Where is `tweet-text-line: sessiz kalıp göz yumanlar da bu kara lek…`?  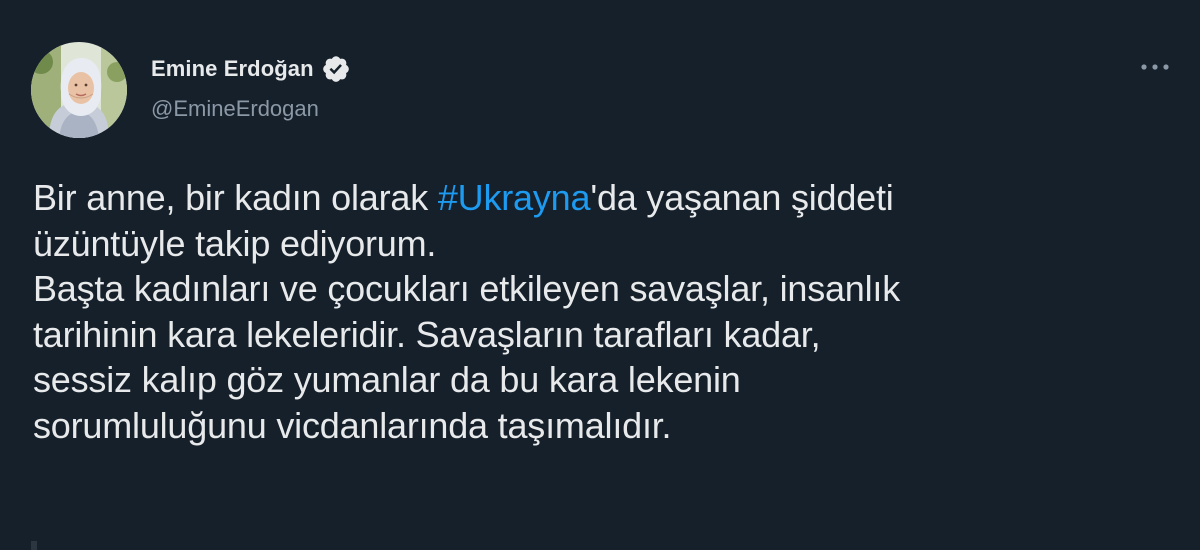 tweet-text-line: sessiz kalıp göz yumanlar da bu kara lek… is located at coordinates (387, 379).